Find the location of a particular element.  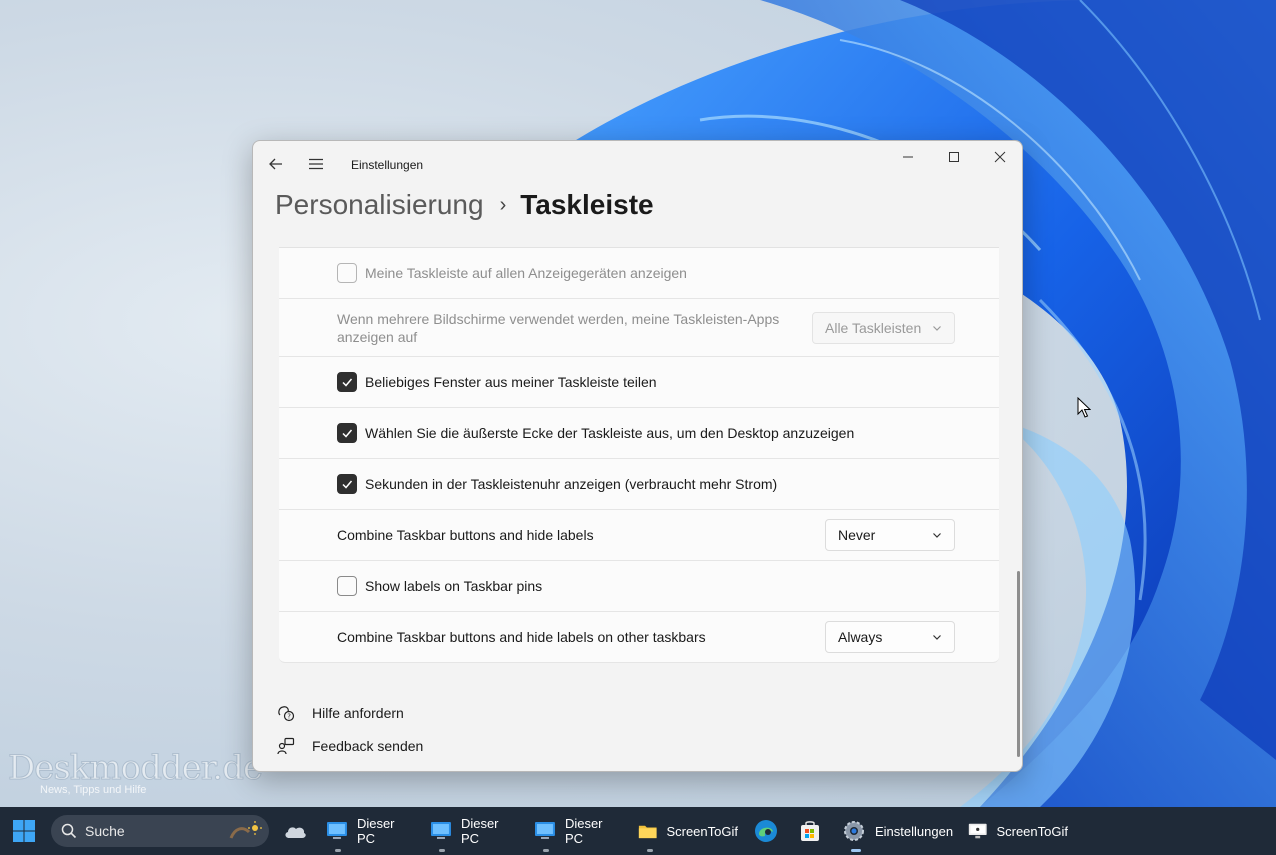

corner-desktop-checkbox is located at coordinates (347, 433).